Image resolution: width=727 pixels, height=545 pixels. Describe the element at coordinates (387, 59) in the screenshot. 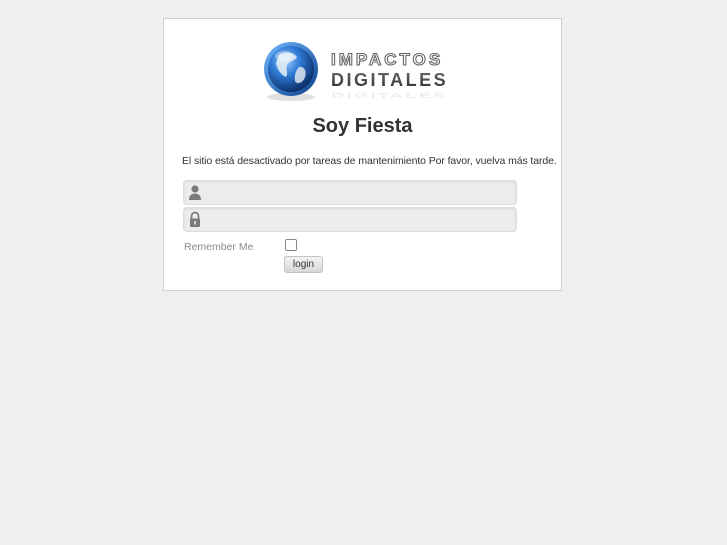

I see `svg-text: IMPACTOS` at that location.